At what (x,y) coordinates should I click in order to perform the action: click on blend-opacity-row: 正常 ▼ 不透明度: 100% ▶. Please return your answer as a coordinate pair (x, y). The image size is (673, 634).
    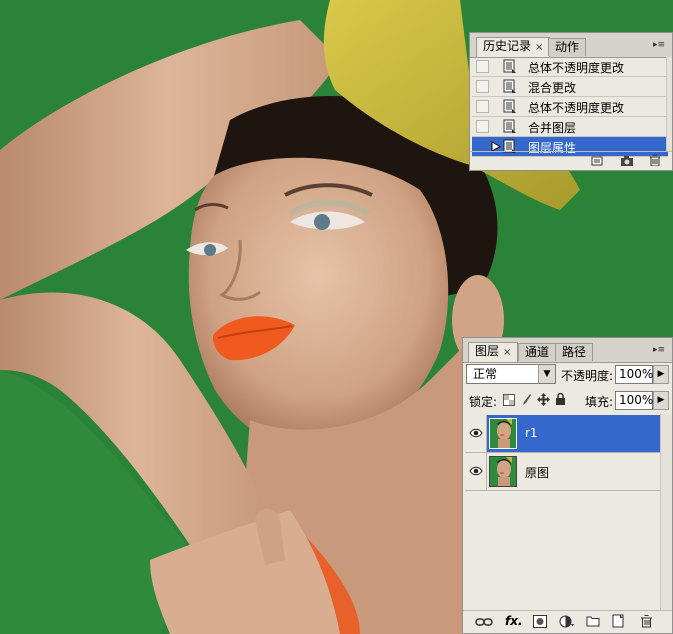
    Looking at the image, I should click on (567, 374).